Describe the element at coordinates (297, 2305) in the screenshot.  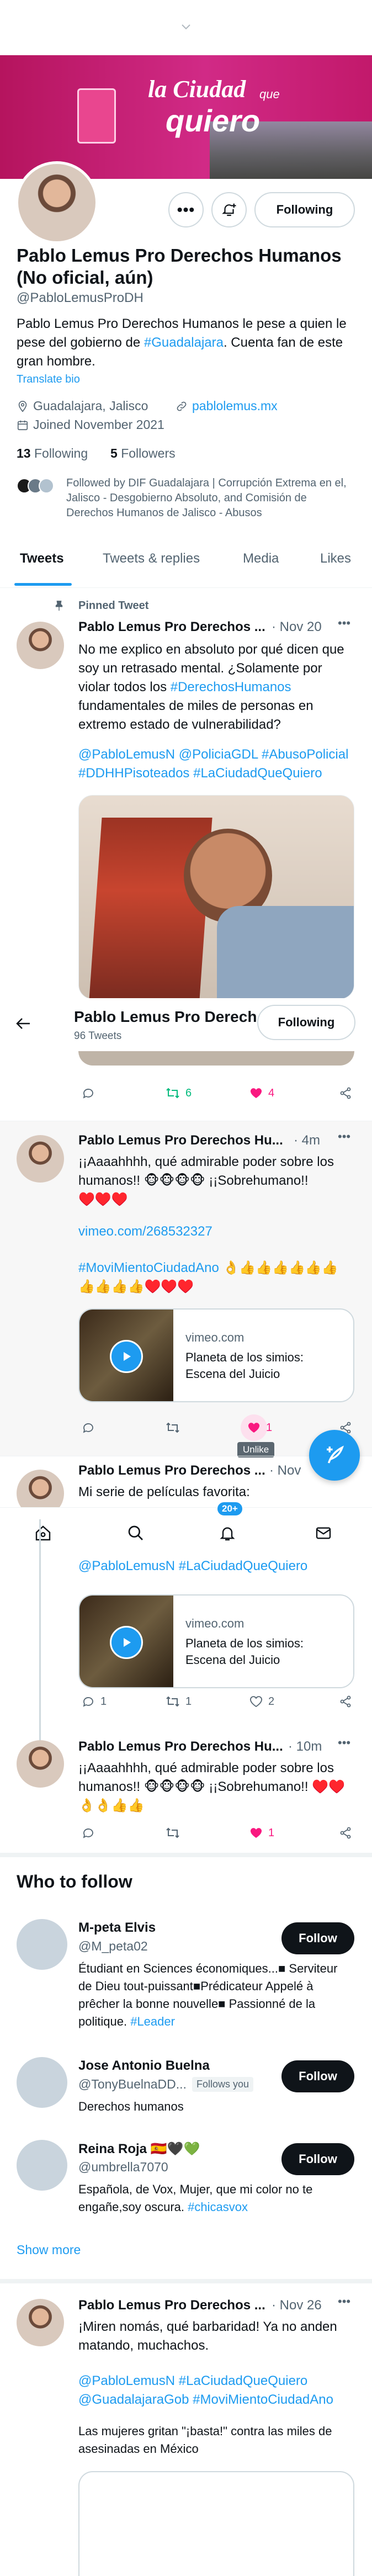
I see `tweet-time: · Nov 26` at that location.